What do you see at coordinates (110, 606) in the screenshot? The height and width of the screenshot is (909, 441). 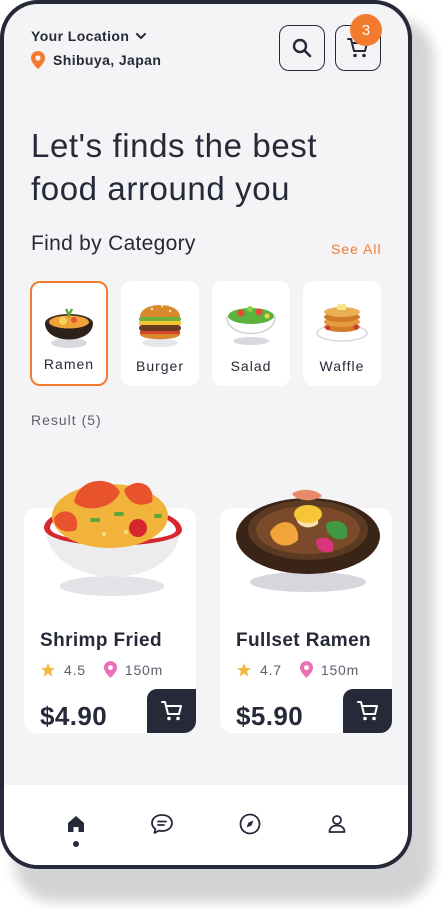 I see `product-card: Shrimp Fried 4.5 150m $4.90` at bounding box center [110, 606].